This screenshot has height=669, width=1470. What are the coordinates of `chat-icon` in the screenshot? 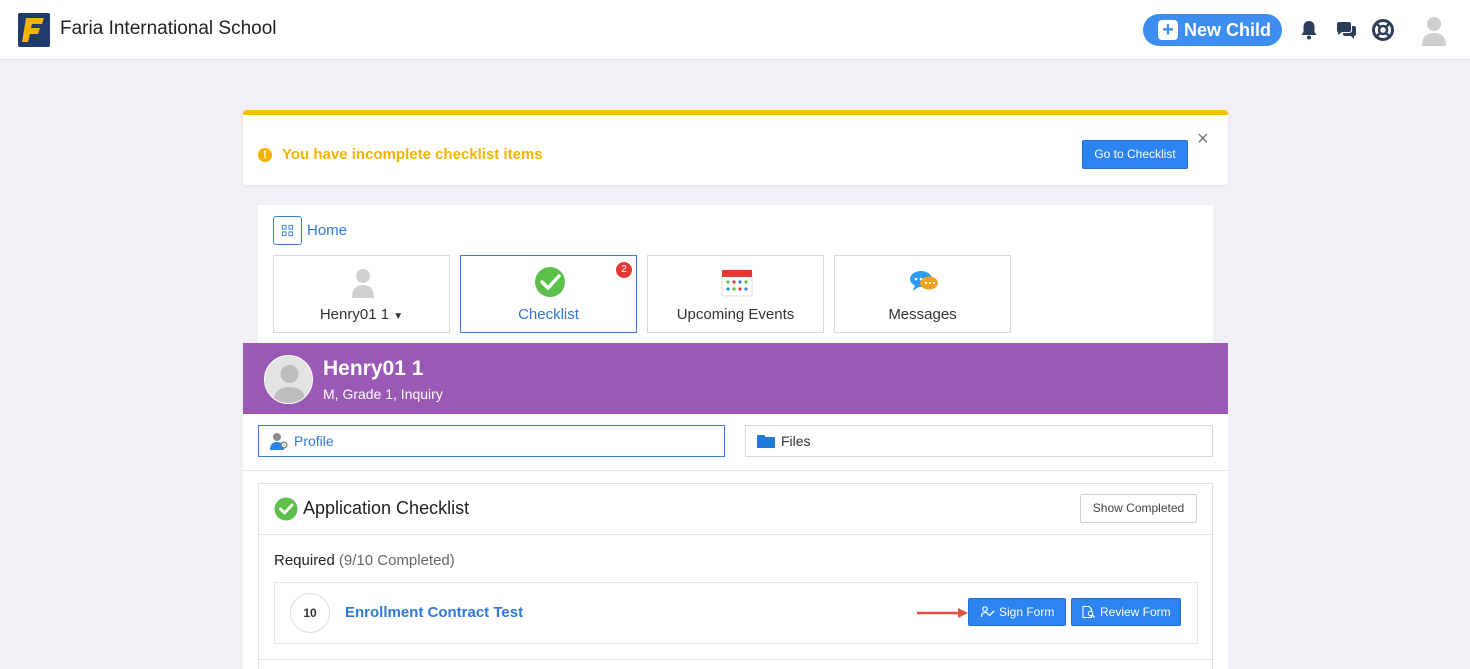 It's located at (1346, 30).